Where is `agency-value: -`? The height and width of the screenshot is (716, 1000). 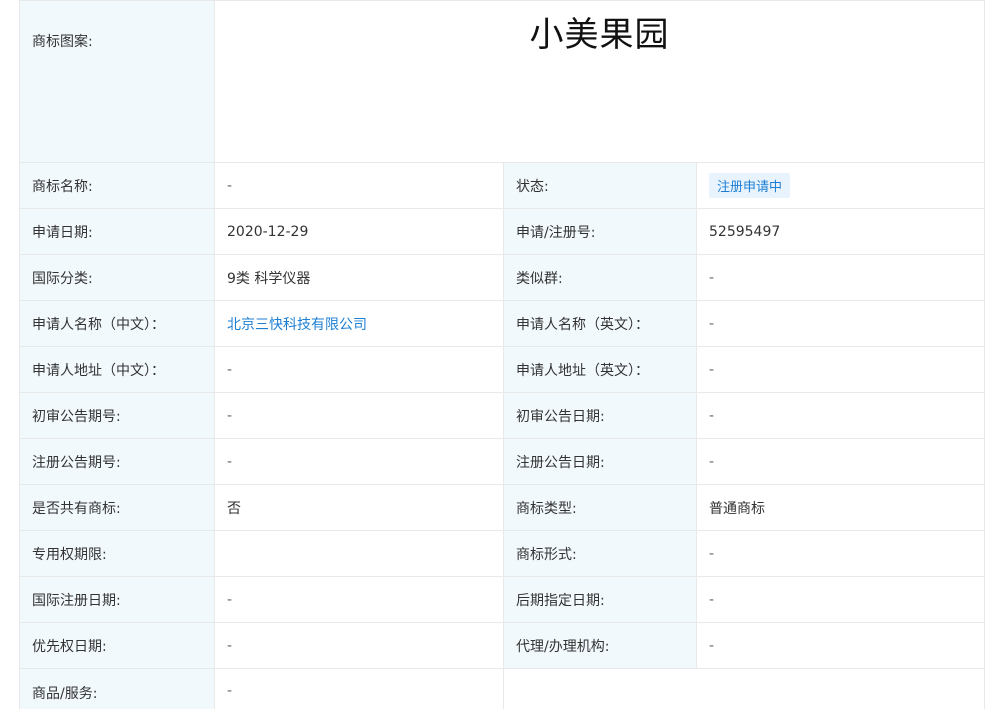
agency-value: - is located at coordinates (840, 645).